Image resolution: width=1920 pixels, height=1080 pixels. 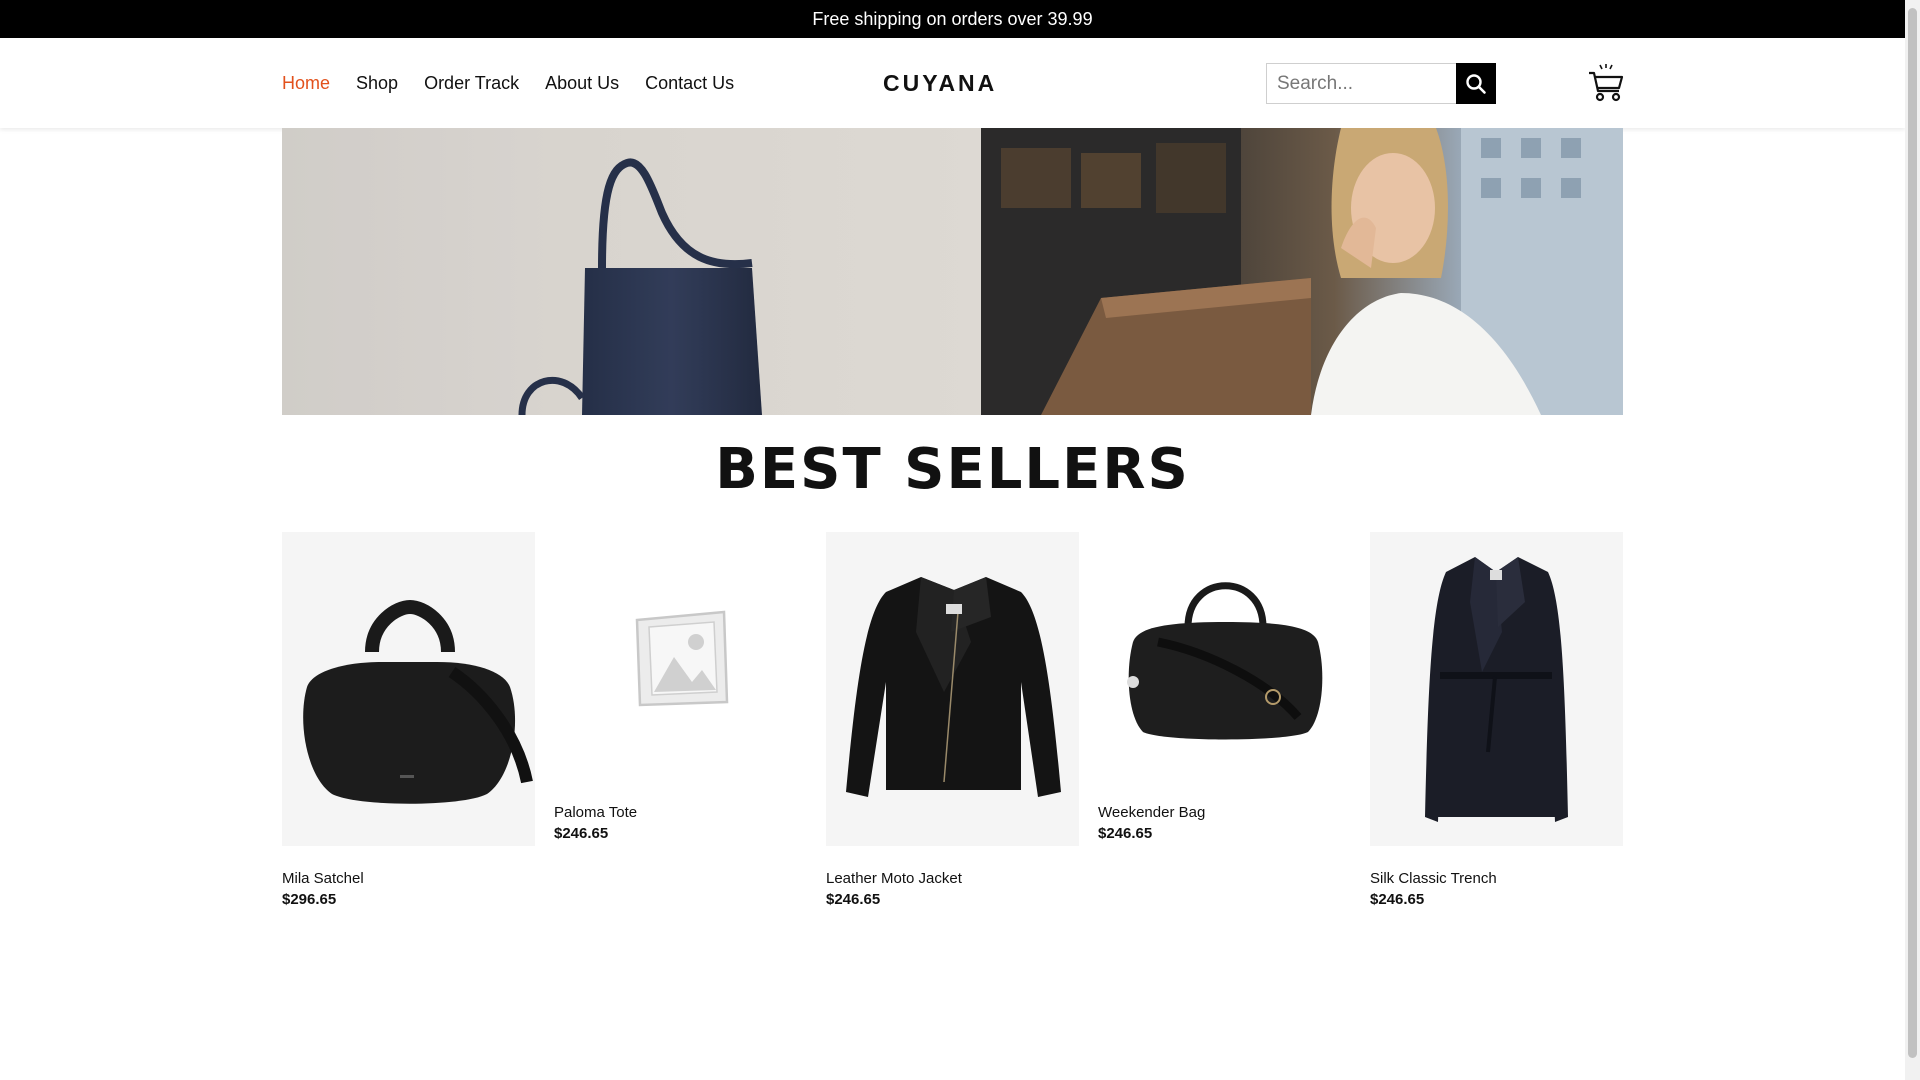 I want to click on page-scrollbar, so click(x=1912, y=540).